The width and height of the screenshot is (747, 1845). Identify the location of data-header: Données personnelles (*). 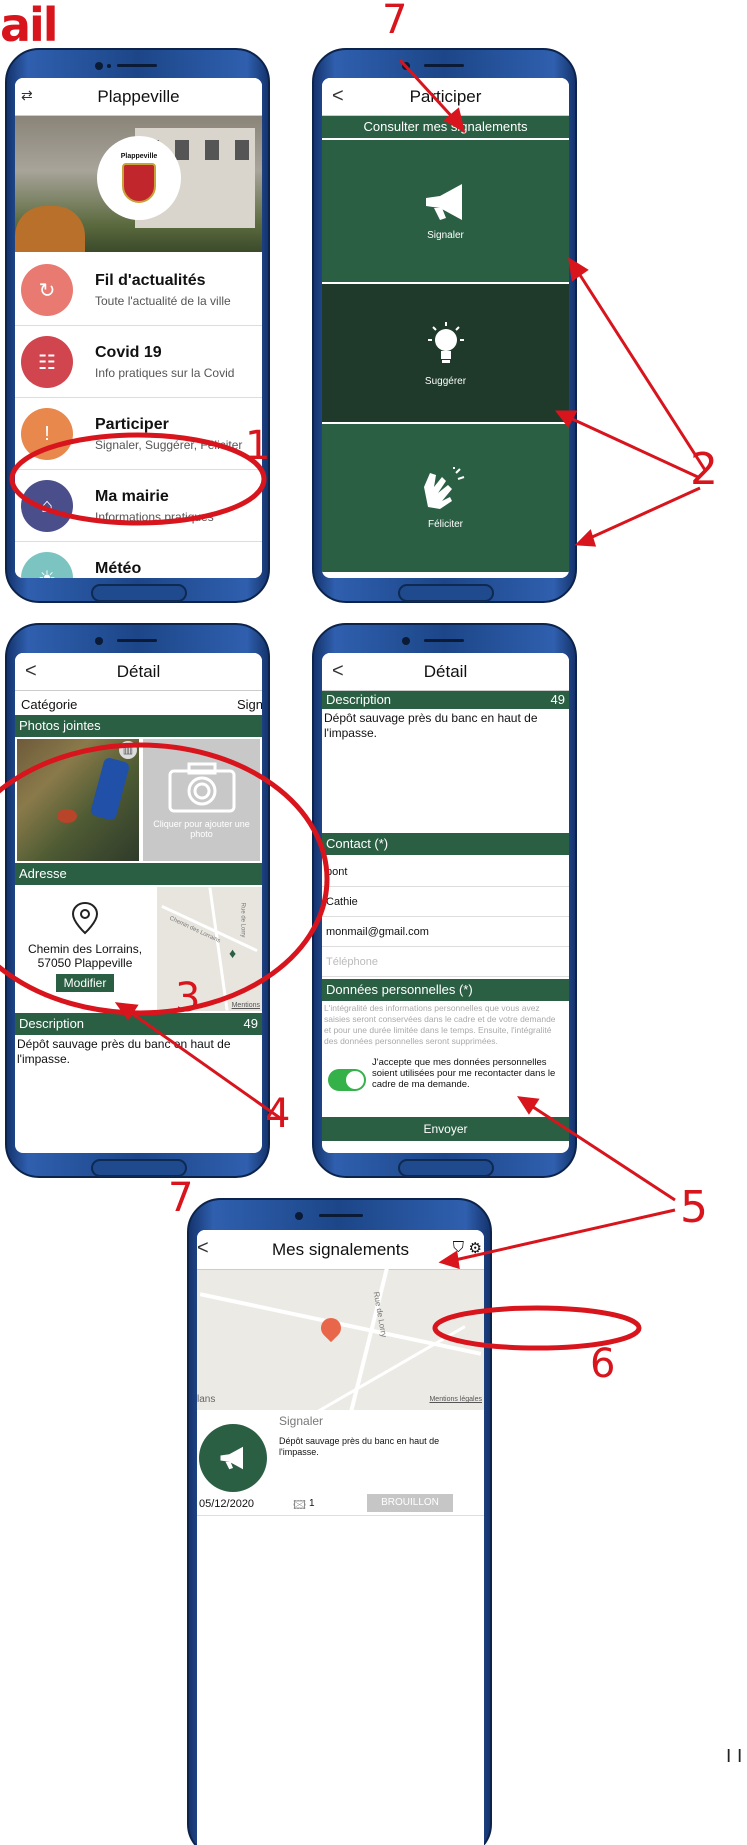
(445, 990).